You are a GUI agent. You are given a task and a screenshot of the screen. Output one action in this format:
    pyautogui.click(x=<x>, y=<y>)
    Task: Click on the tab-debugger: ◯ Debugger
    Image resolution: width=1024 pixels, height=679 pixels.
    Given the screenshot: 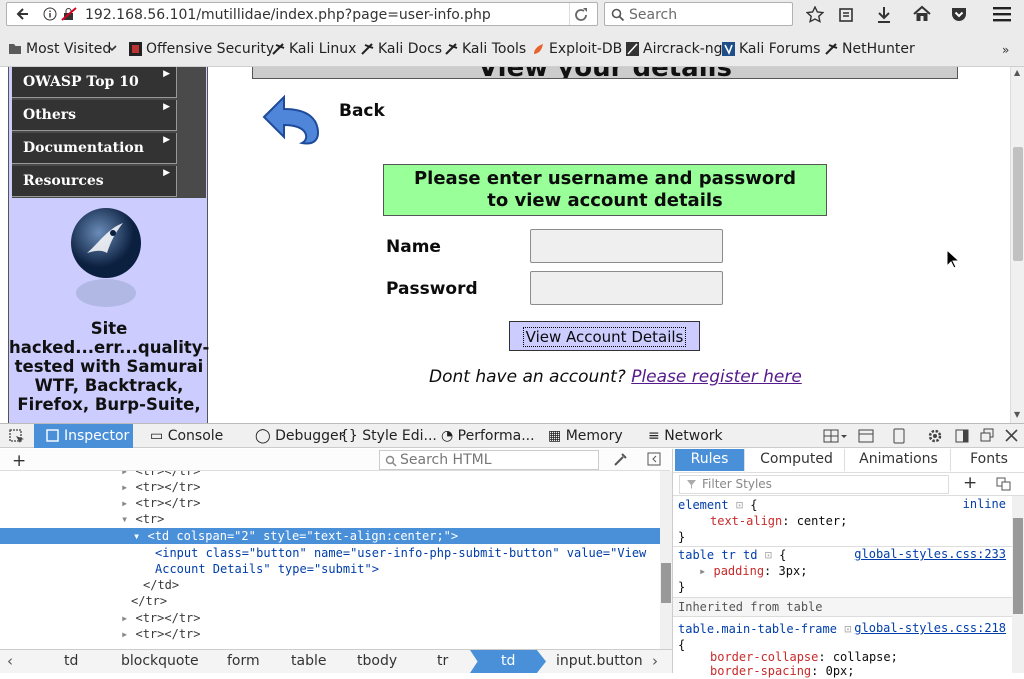 What is the action you would take?
    pyautogui.click(x=299, y=436)
    